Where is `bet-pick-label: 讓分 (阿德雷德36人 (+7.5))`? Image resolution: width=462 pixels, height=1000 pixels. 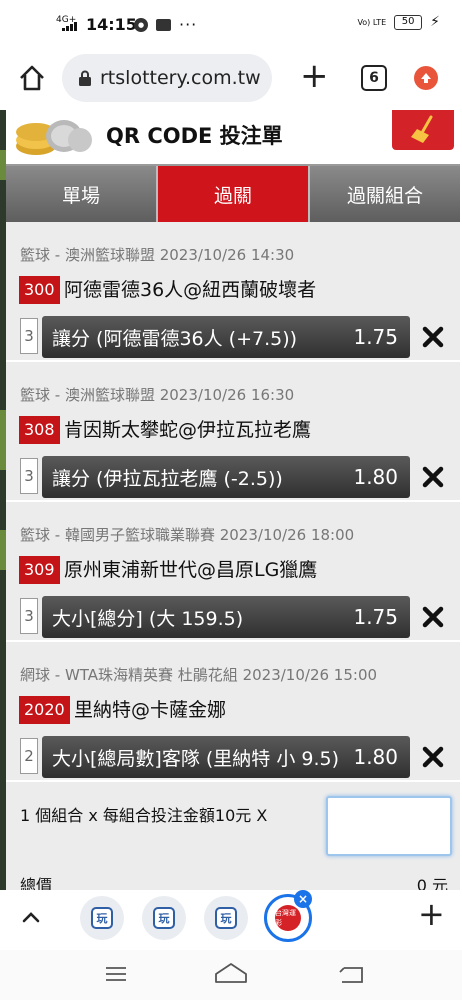
bet-pick-label: 讓分 (阿德雷德36人 (+7.5)) is located at coordinates (175, 338).